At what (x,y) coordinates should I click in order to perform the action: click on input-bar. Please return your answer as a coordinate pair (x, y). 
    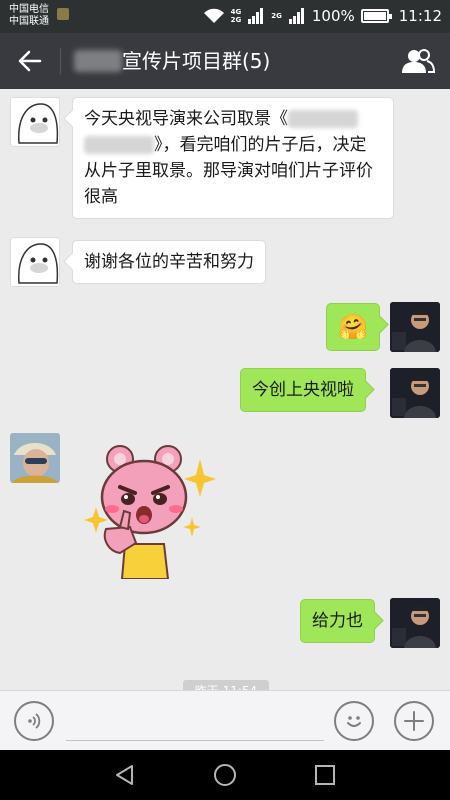
    Looking at the image, I should click on (225, 720).